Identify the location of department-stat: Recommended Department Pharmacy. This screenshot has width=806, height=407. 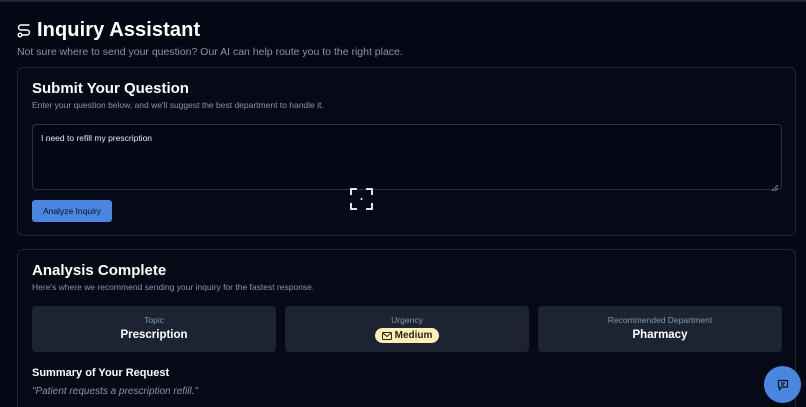
(660, 329).